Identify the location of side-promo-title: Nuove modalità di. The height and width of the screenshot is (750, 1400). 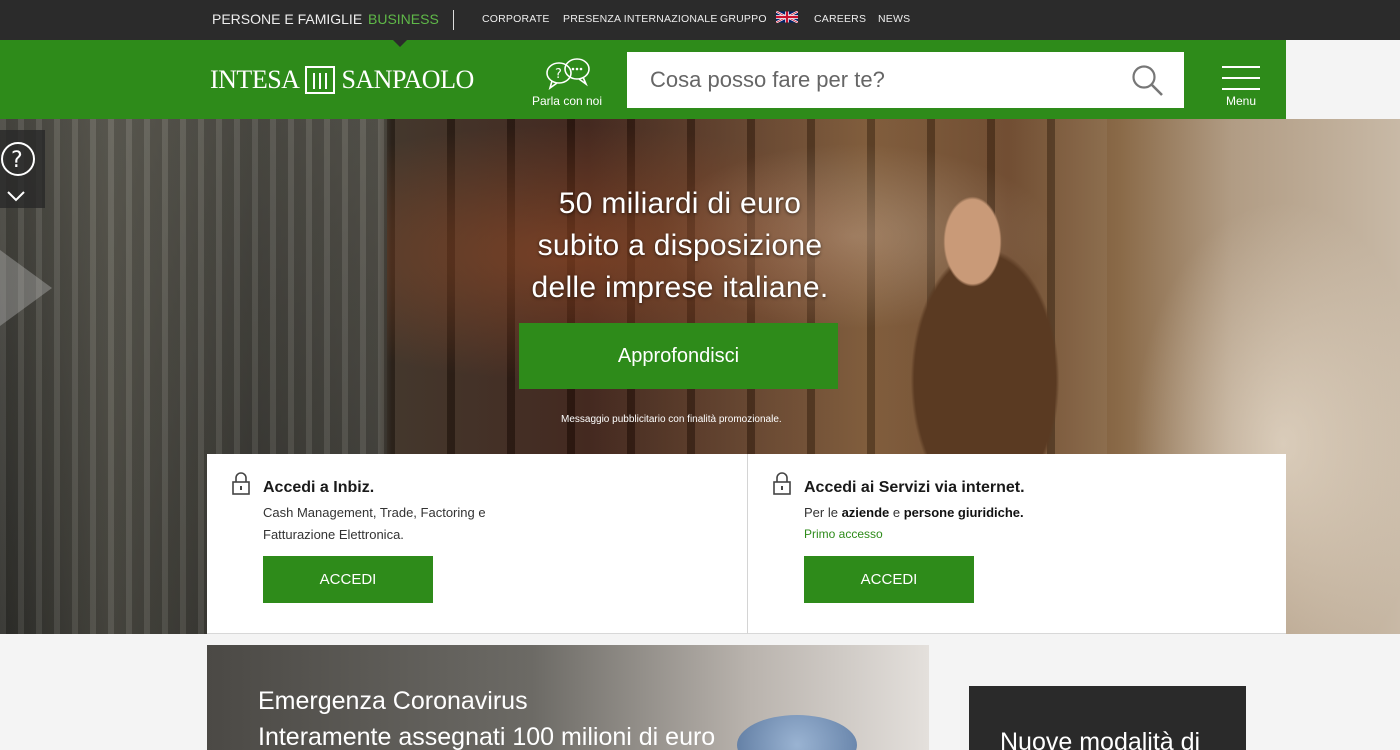
(1100, 739).